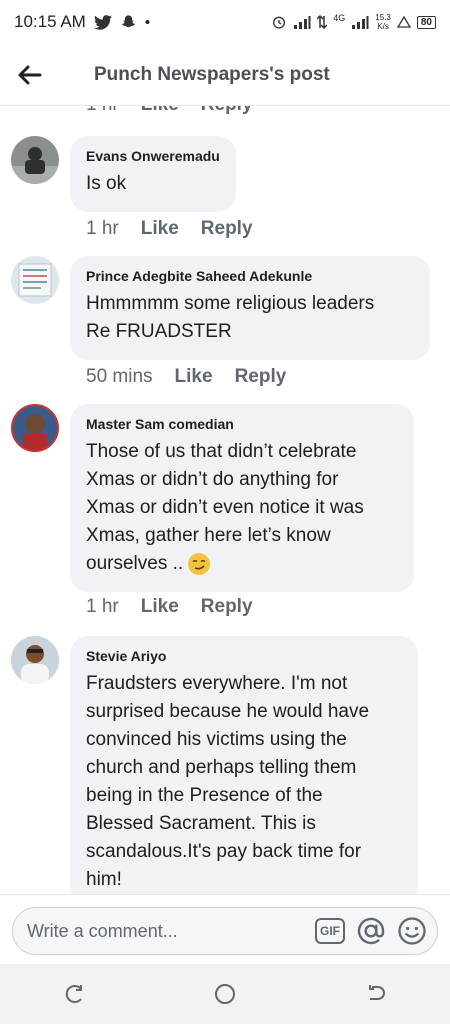 The height and width of the screenshot is (1024, 450). Describe the element at coordinates (104, 879) in the screenshot. I see `comment-text-line: him!` at that location.